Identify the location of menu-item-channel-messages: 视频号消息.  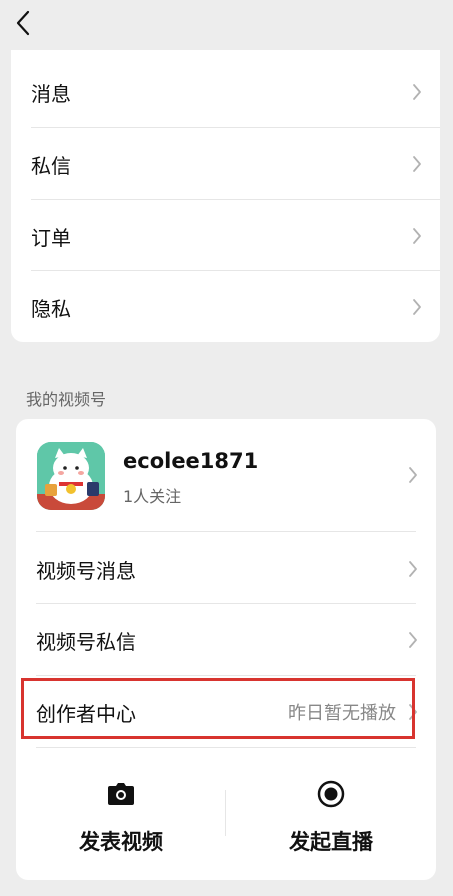
(226, 569).